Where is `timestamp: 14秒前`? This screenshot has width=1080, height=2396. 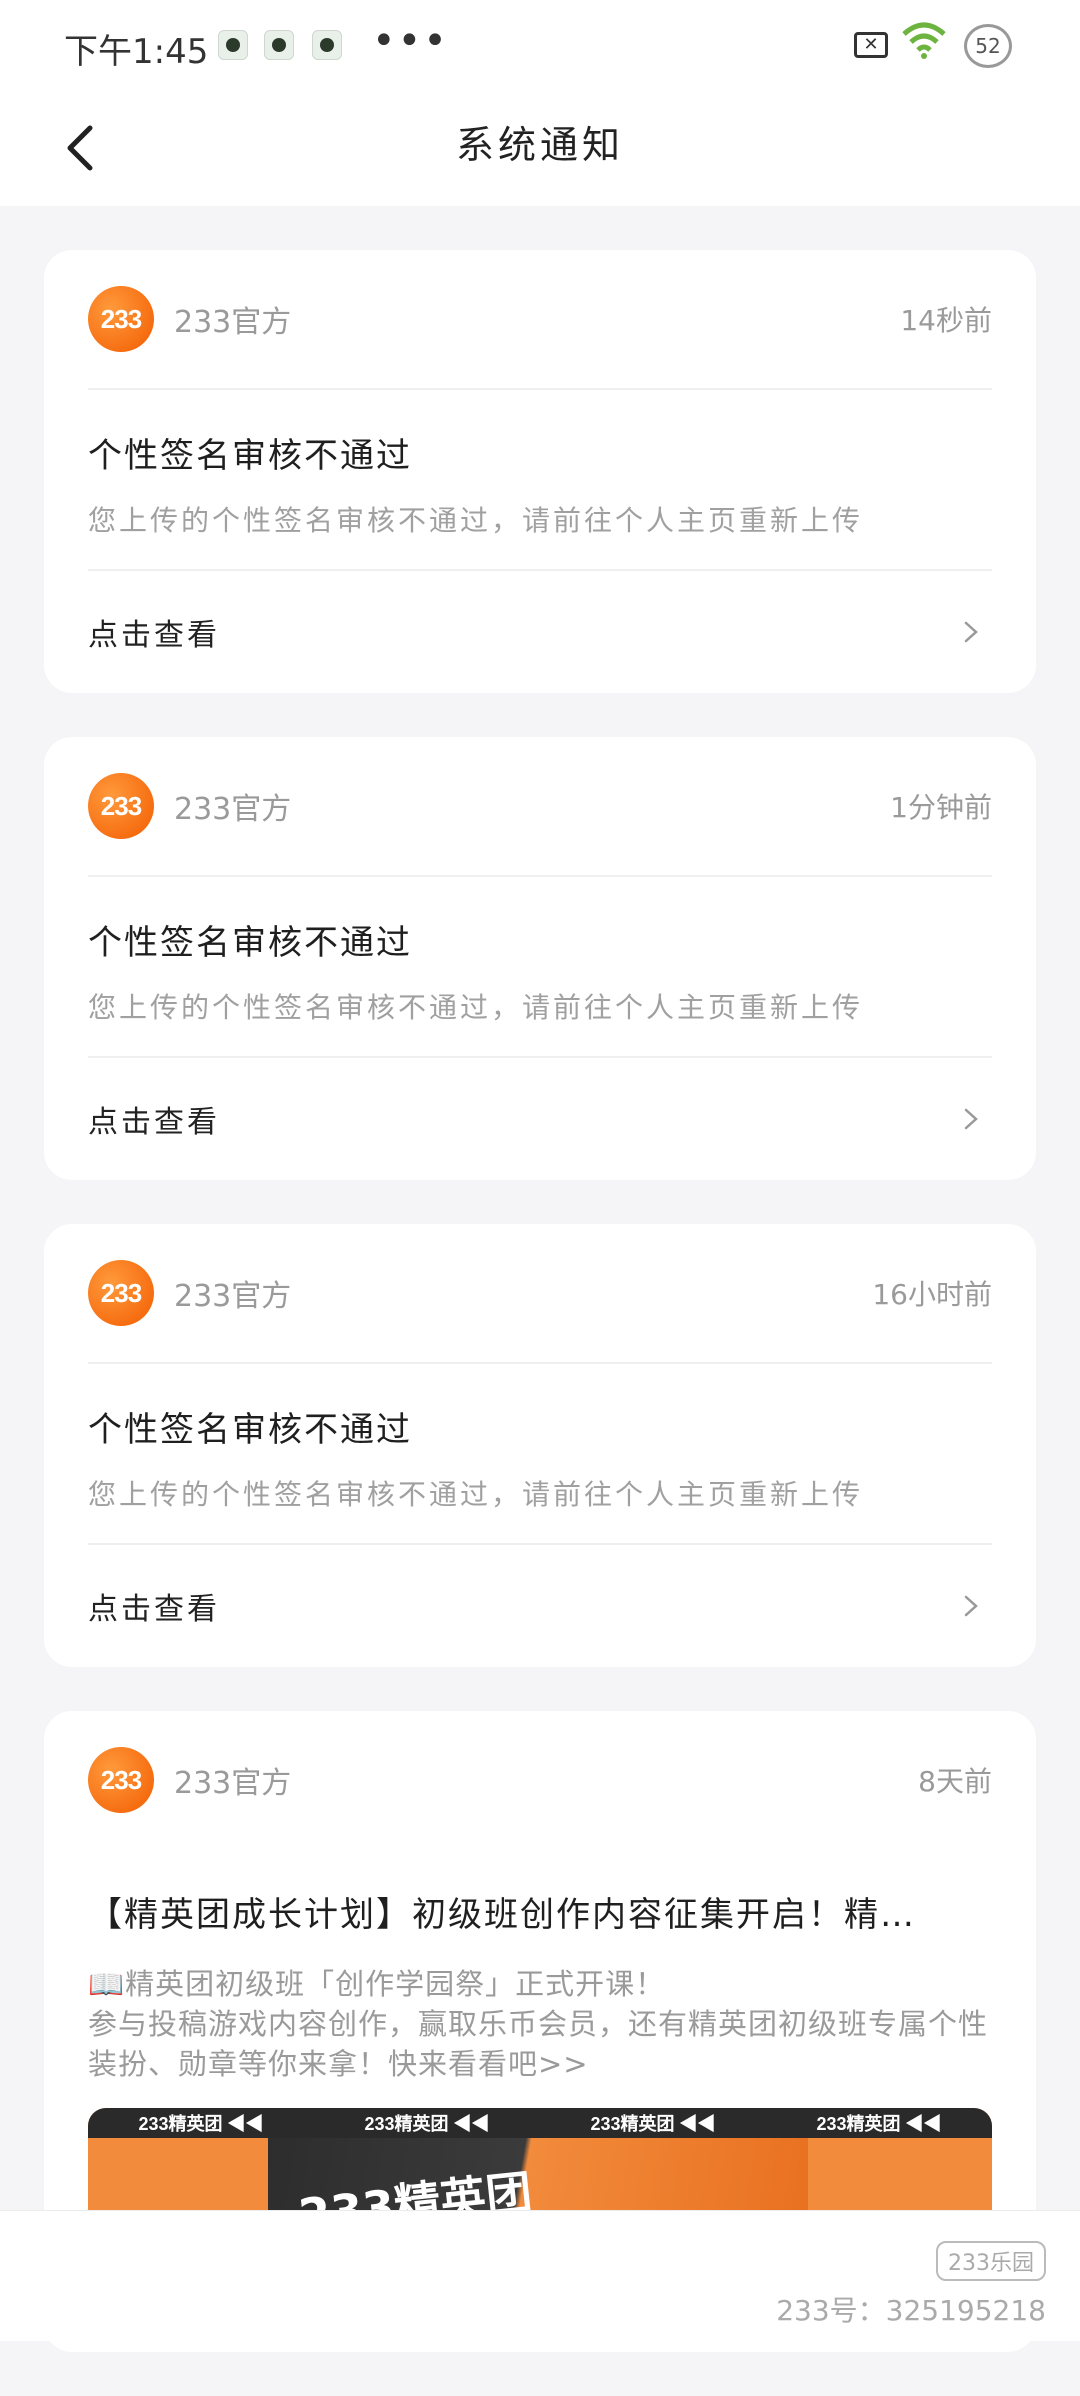 timestamp: 14秒前 is located at coordinates (946, 320).